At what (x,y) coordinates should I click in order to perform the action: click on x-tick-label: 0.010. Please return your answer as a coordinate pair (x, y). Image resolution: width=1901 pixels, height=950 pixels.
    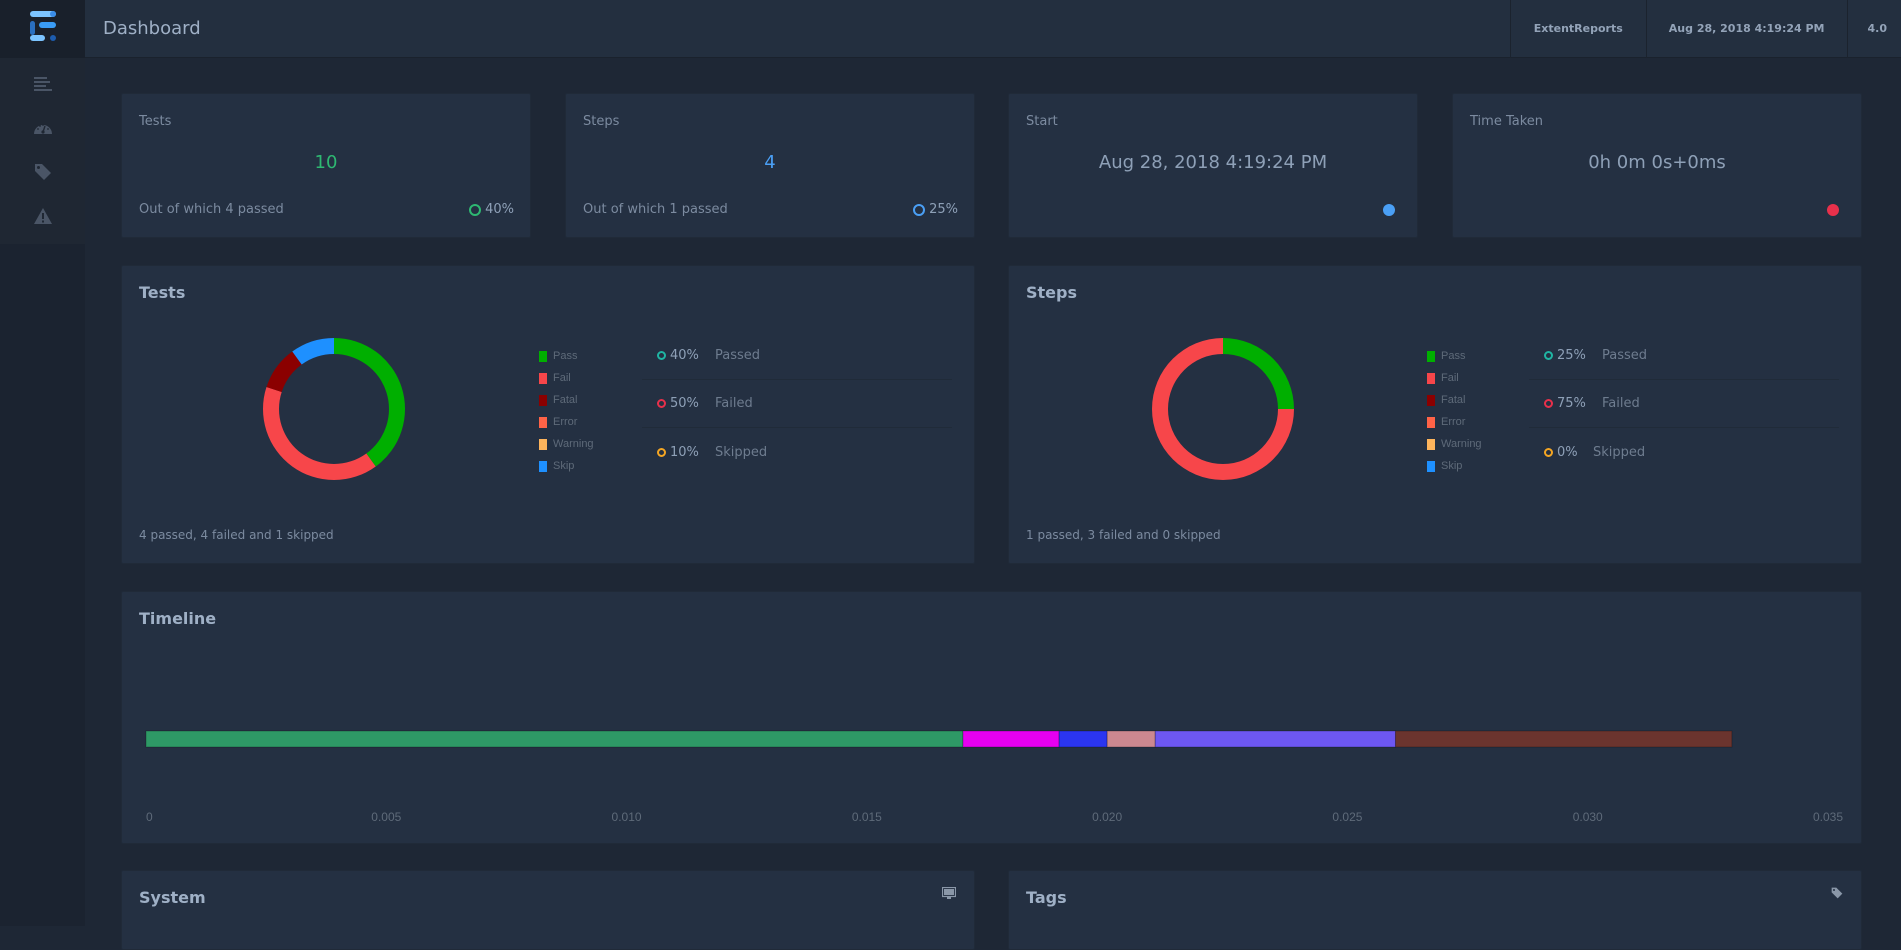
    Looking at the image, I should click on (627, 817).